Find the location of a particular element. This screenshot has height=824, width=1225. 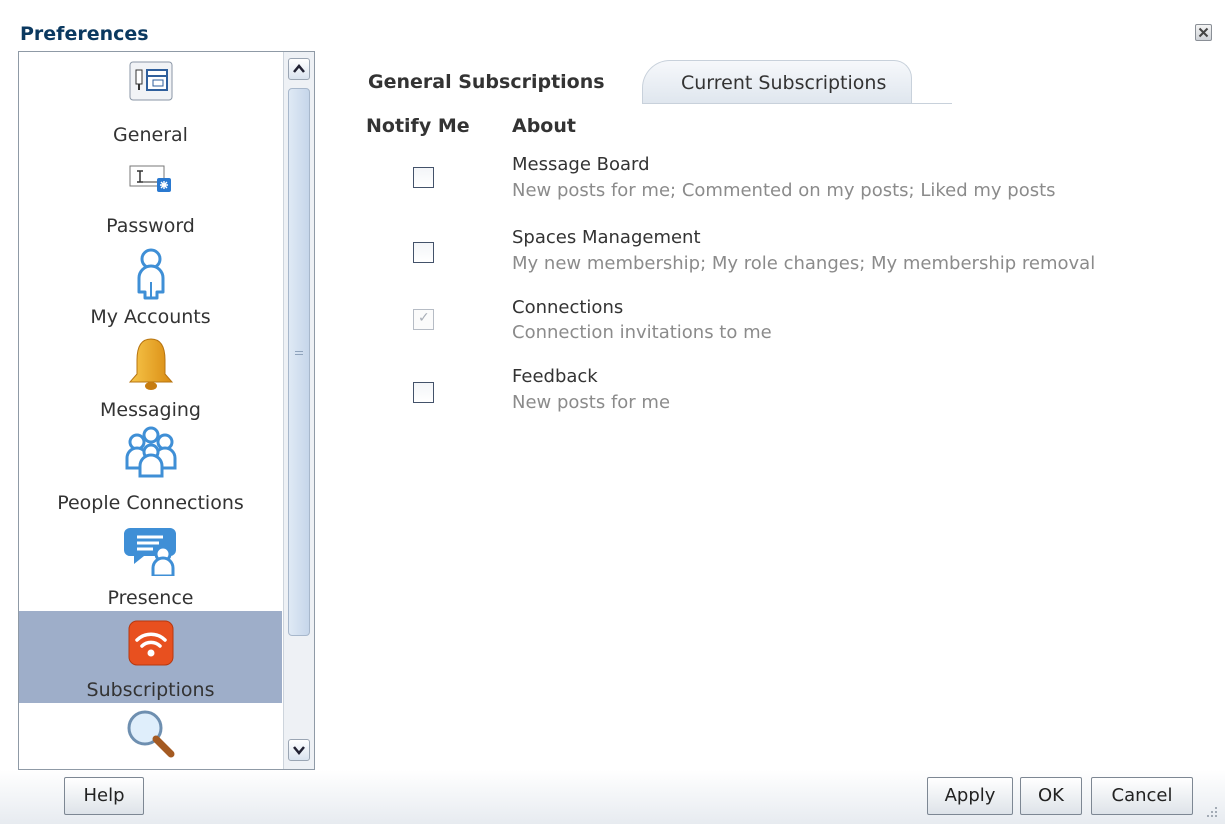

people-group-icon is located at coordinates (151, 454).